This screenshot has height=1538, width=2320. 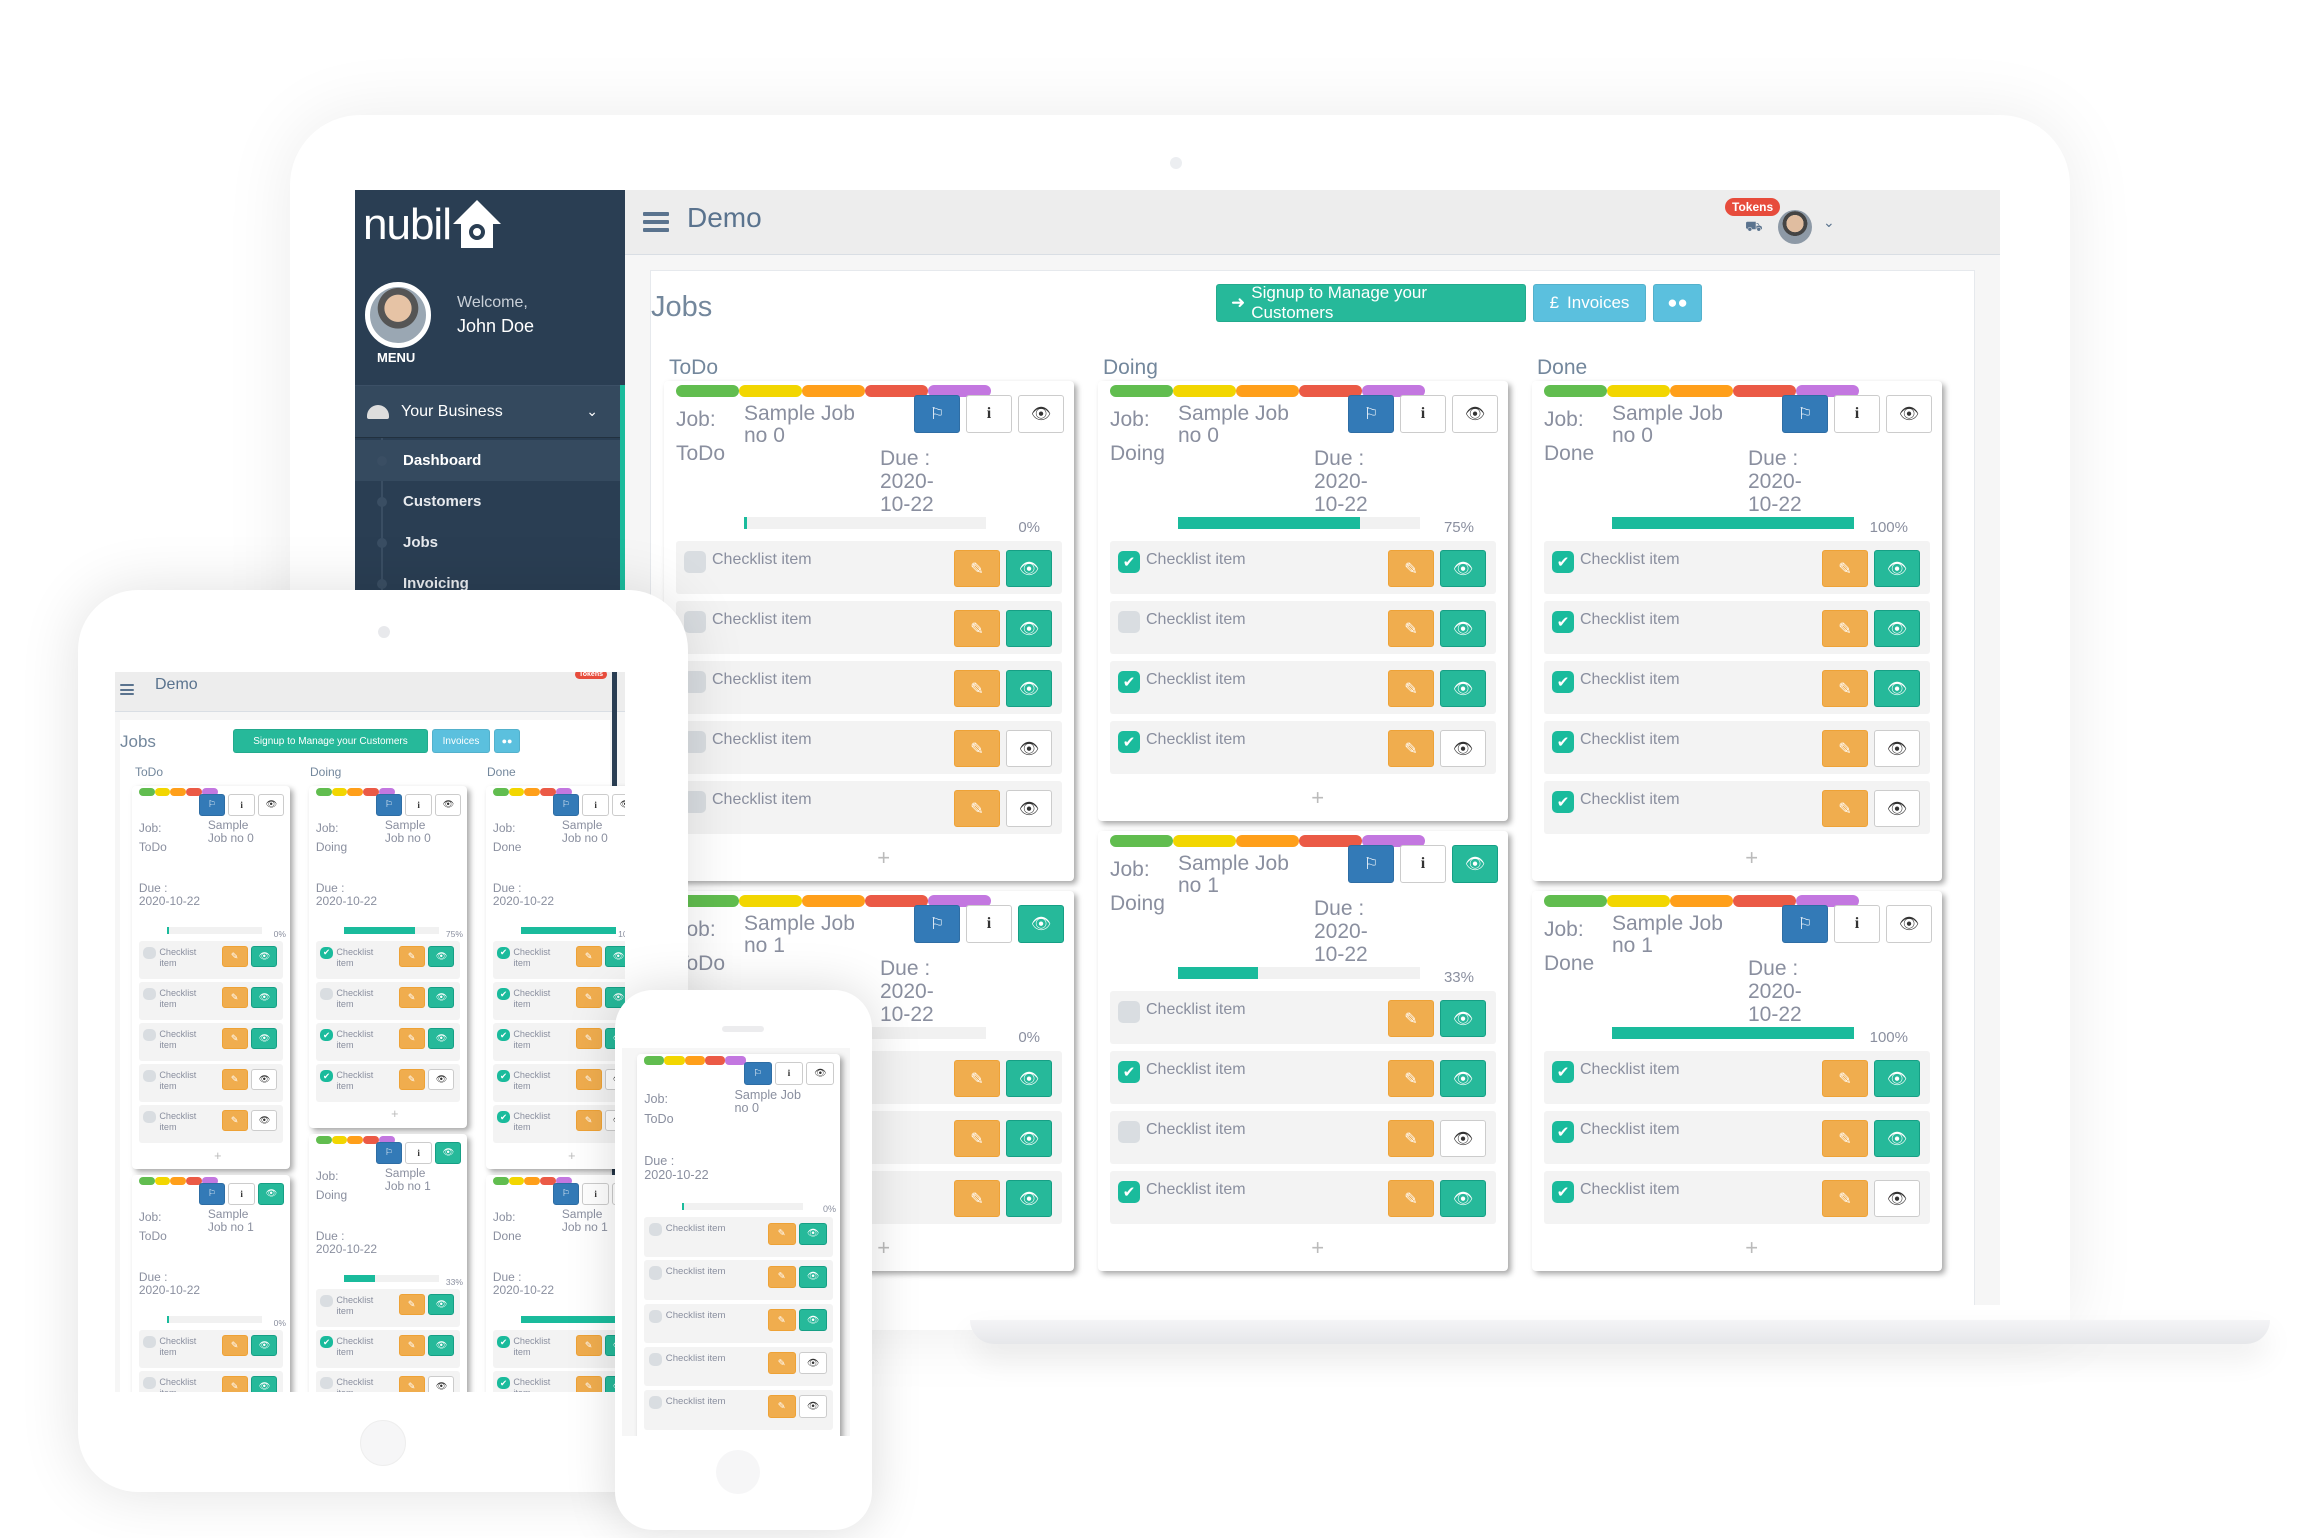 What do you see at coordinates (487, 411) in the screenshot?
I see `sidebar-section-your-business: Your Business ⌄` at bounding box center [487, 411].